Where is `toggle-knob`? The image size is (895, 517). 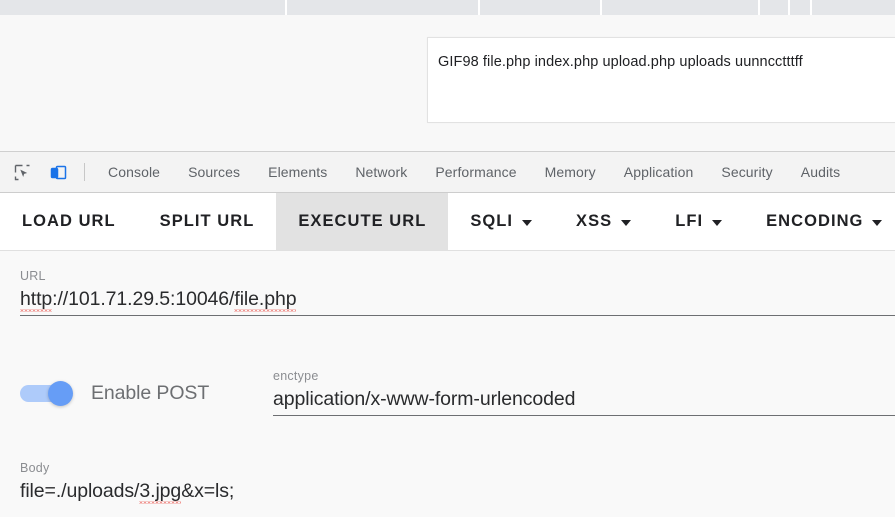 toggle-knob is located at coordinates (60, 393).